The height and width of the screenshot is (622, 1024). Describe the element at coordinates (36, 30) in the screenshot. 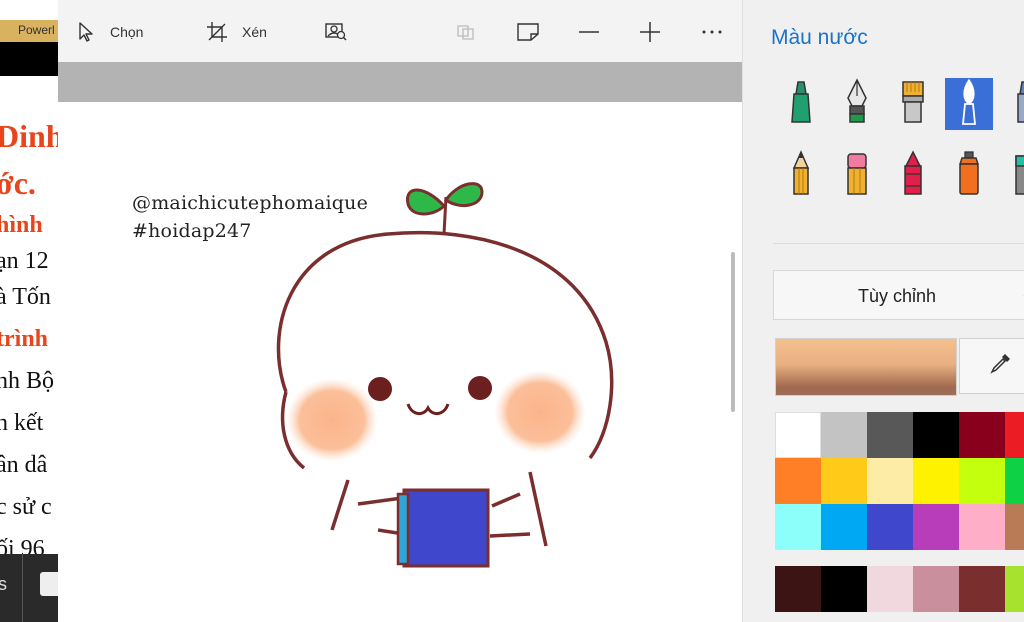

I see `ribbon-label: Powerl` at that location.